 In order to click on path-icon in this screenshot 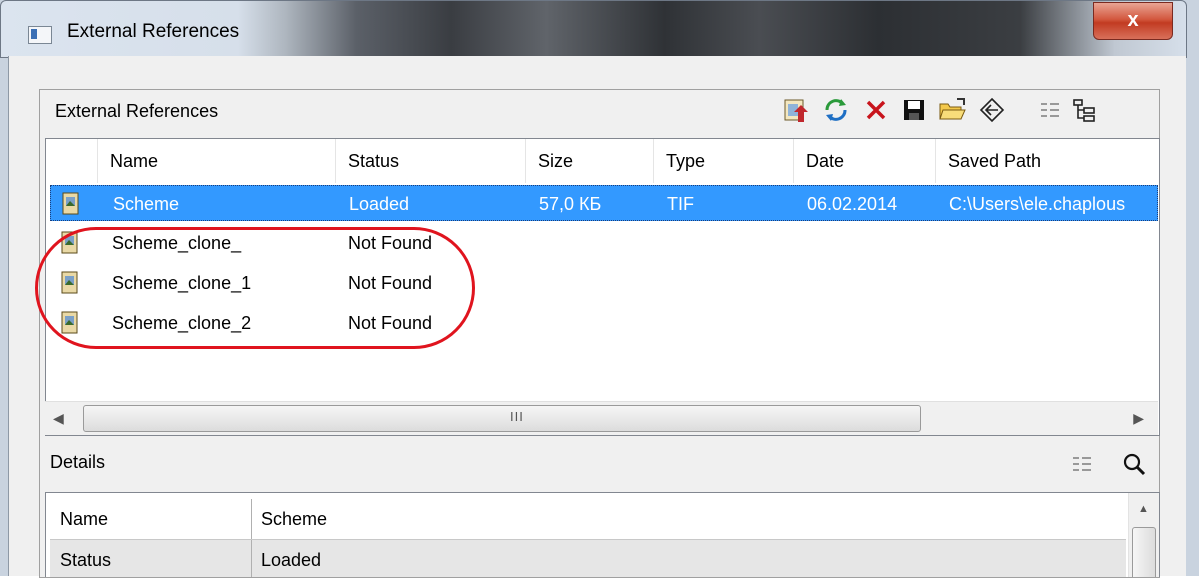, I will do `click(992, 110)`.